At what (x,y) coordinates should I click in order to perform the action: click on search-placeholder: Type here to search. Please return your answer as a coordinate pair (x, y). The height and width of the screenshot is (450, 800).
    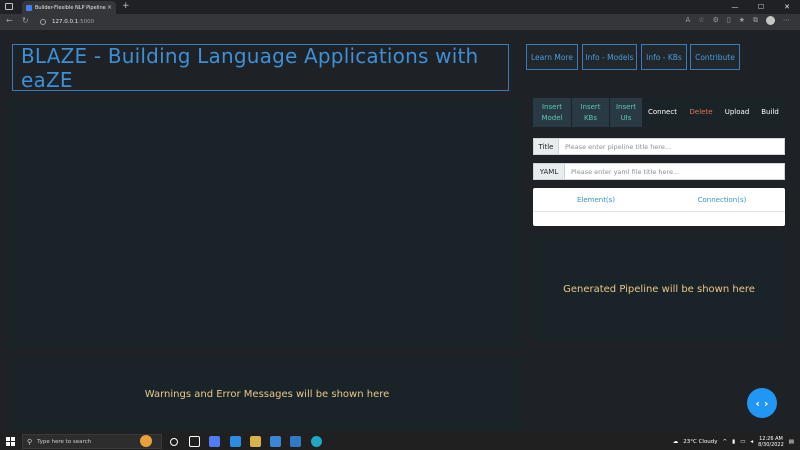
    Looking at the image, I should click on (64, 441).